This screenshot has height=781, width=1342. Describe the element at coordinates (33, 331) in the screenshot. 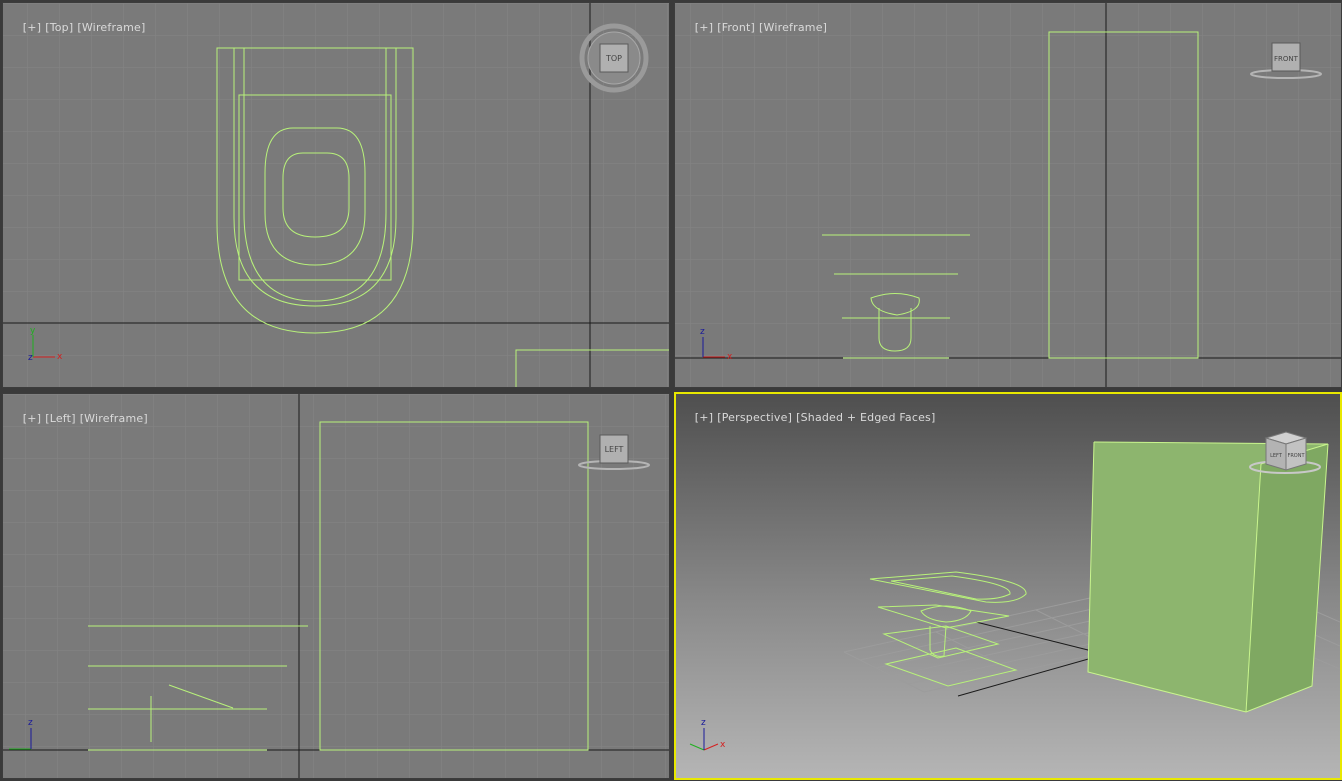

I see `axis-y-label: y` at that location.